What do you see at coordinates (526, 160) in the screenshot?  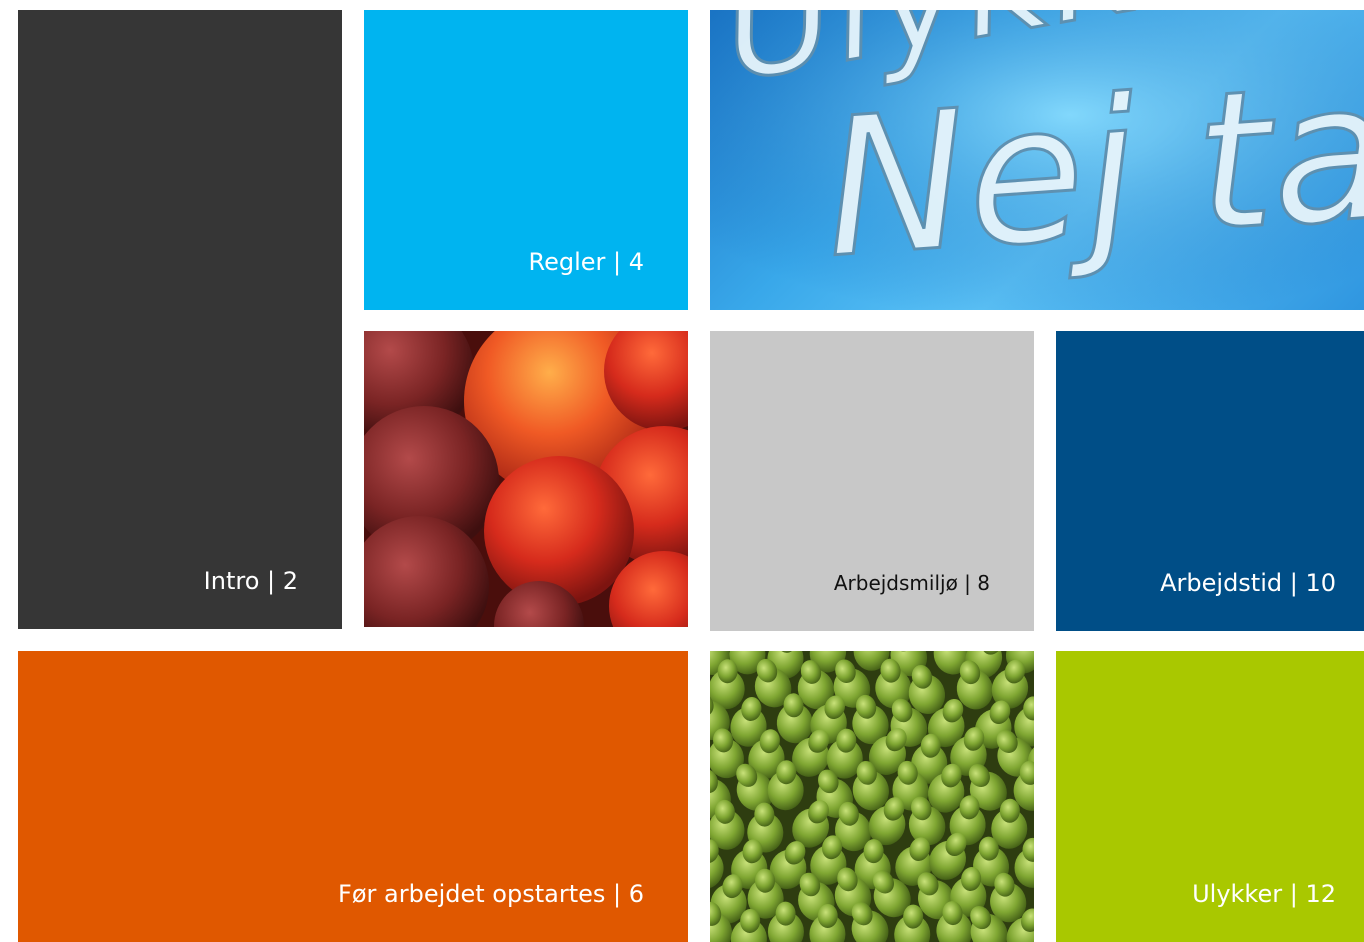 I see `tile-regler: Regler | 4` at bounding box center [526, 160].